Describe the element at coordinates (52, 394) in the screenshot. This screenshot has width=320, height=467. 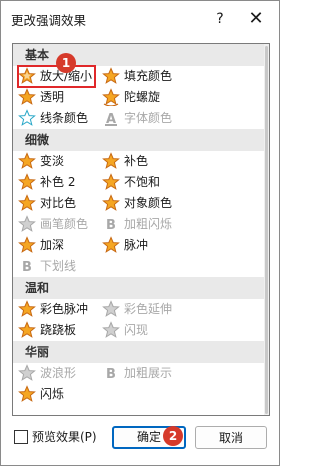
I see `effect-label: 闪烁` at that location.